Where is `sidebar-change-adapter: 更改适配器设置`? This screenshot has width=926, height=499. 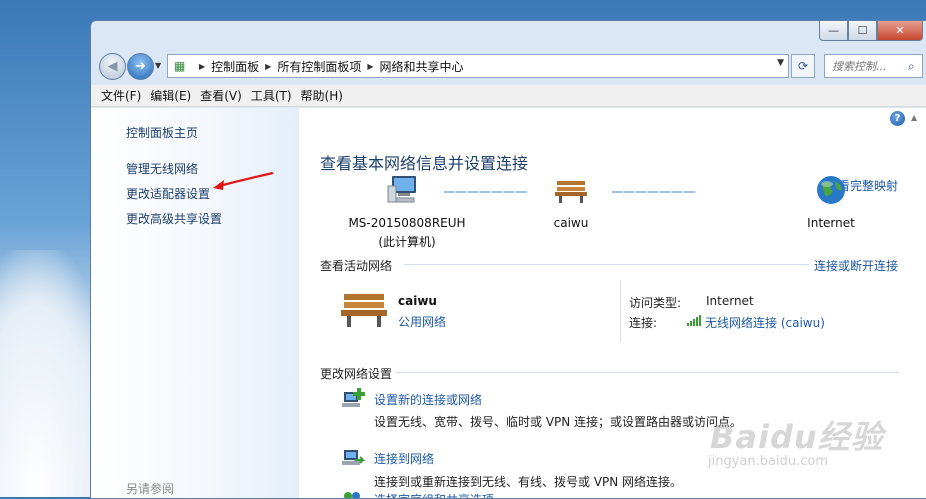 sidebar-change-adapter: 更改适配器设置 is located at coordinates (168, 193).